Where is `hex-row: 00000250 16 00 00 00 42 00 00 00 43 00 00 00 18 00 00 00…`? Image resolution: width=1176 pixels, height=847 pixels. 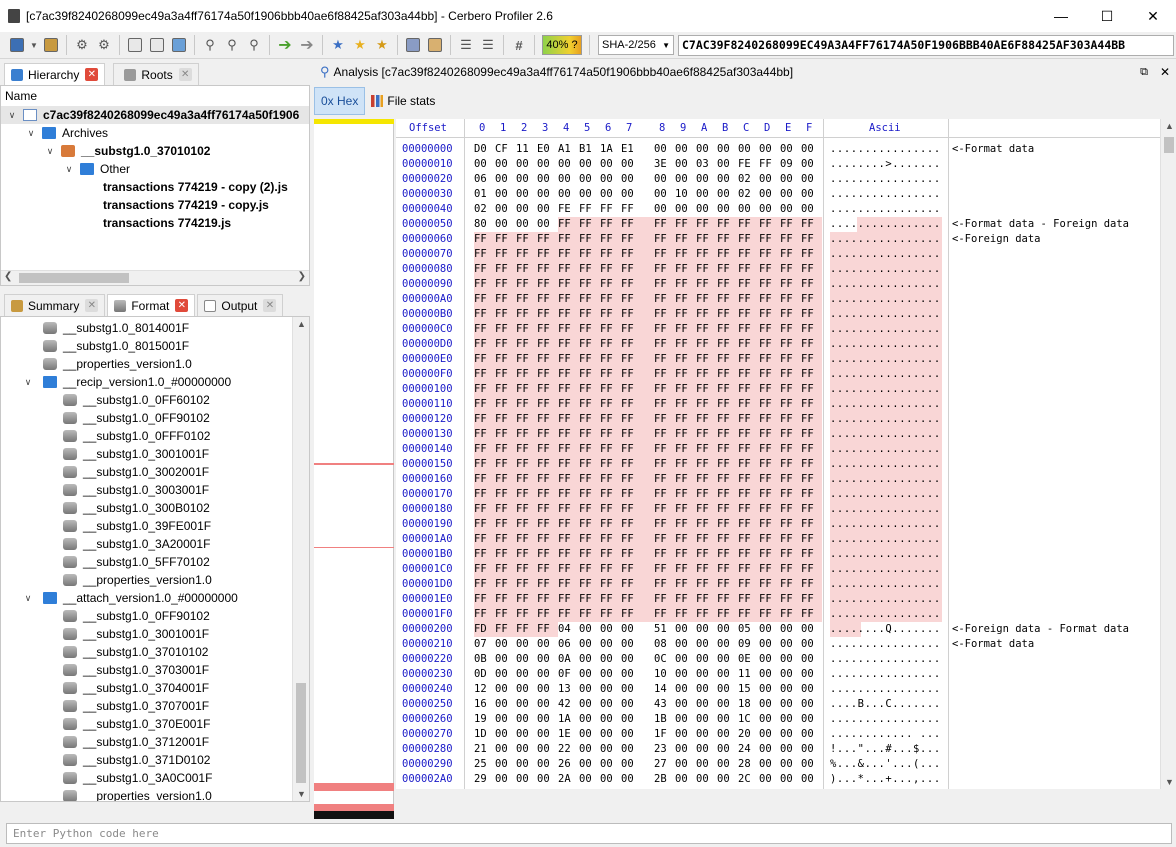
hex-row: 00000250 16 00 00 00 42 00 00 00 43 00 00 00 18 00 00 00… is located at coordinates (778, 704).